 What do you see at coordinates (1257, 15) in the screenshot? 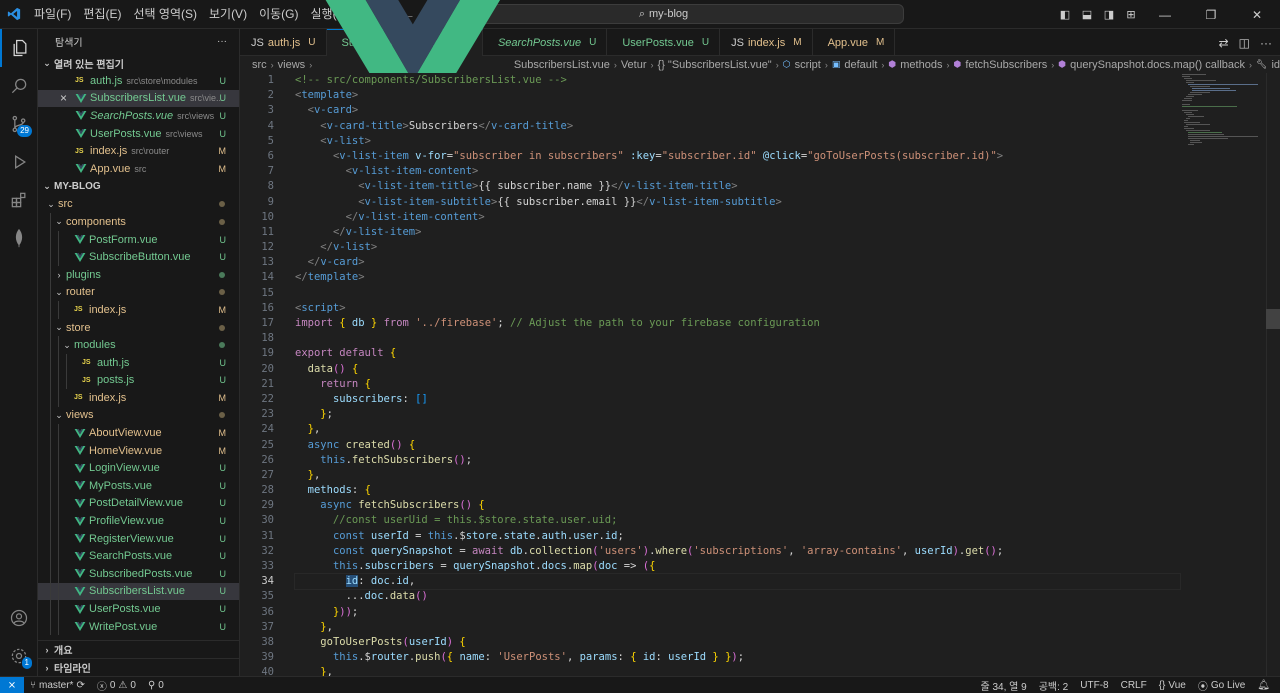
I see `close-window-icon: ✕` at bounding box center [1257, 15].